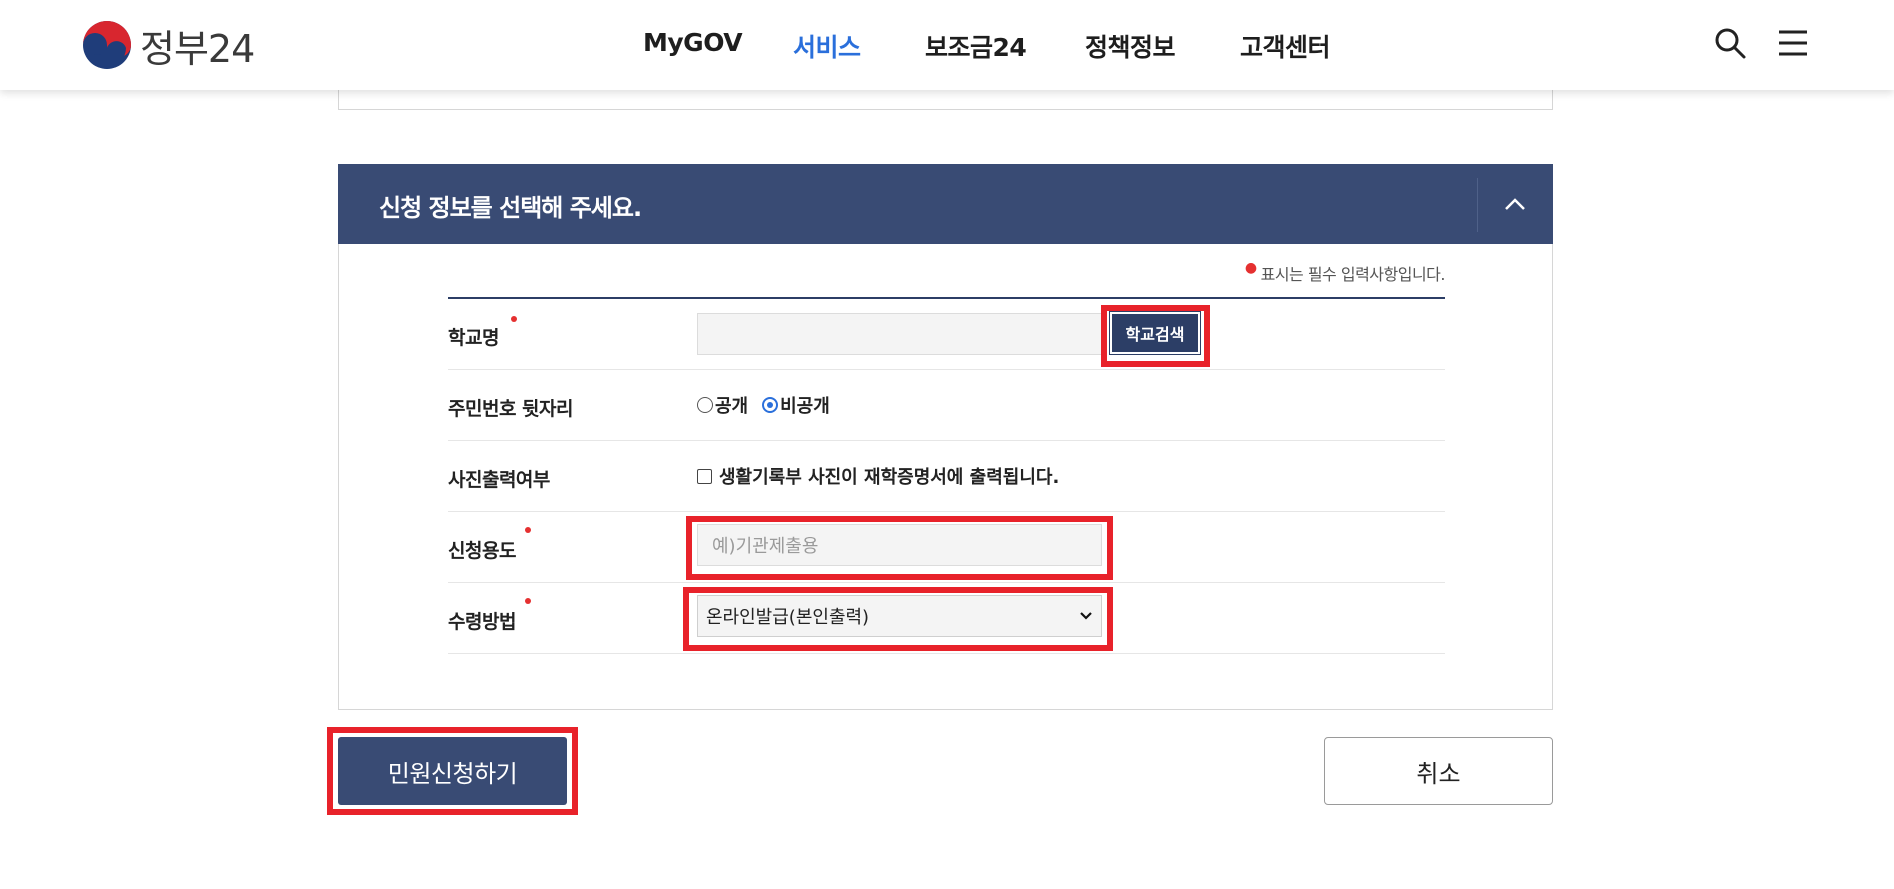  What do you see at coordinates (946, 405) in the screenshot?
I see `form-row-rrn: 주민번호 뒷자리 공개 비공개` at bounding box center [946, 405].